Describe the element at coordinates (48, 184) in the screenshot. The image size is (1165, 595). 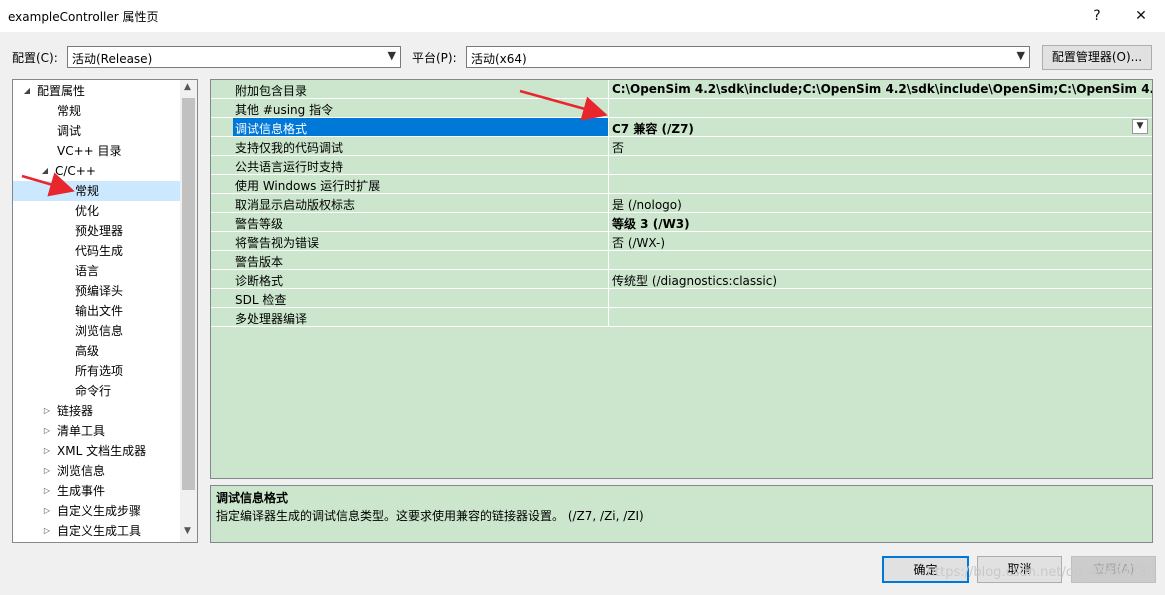
I see `arrow-to-tree-item` at that location.